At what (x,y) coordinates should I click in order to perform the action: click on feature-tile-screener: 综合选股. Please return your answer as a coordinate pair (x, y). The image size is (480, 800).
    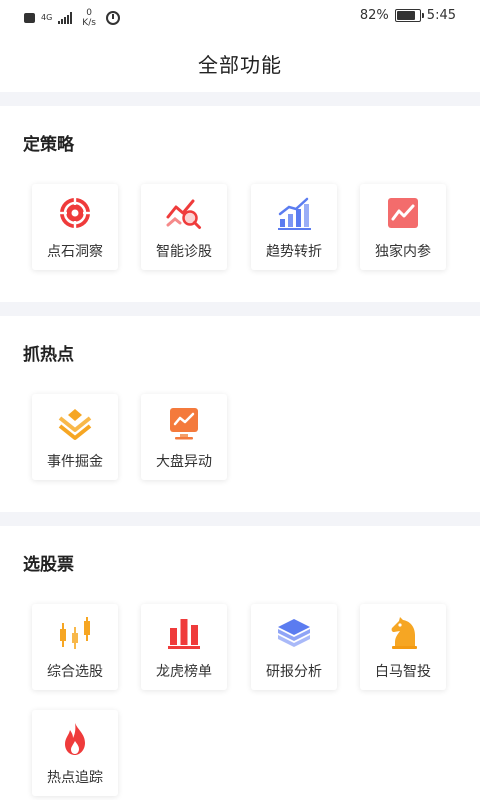
    Looking at the image, I should click on (75, 647).